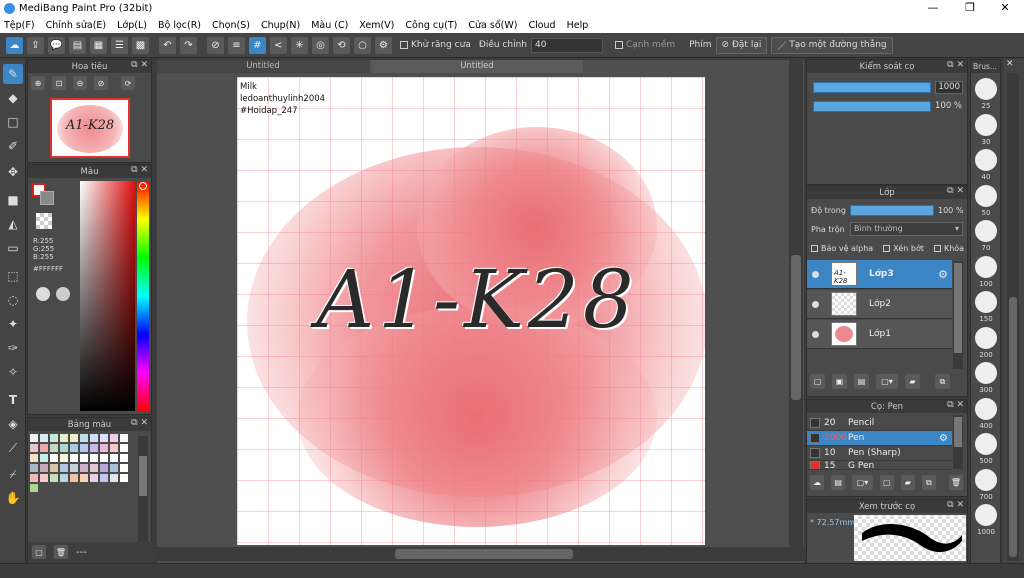 This screenshot has width=1024, height=578. I want to click on list-icon: ☰, so click(119, 45).